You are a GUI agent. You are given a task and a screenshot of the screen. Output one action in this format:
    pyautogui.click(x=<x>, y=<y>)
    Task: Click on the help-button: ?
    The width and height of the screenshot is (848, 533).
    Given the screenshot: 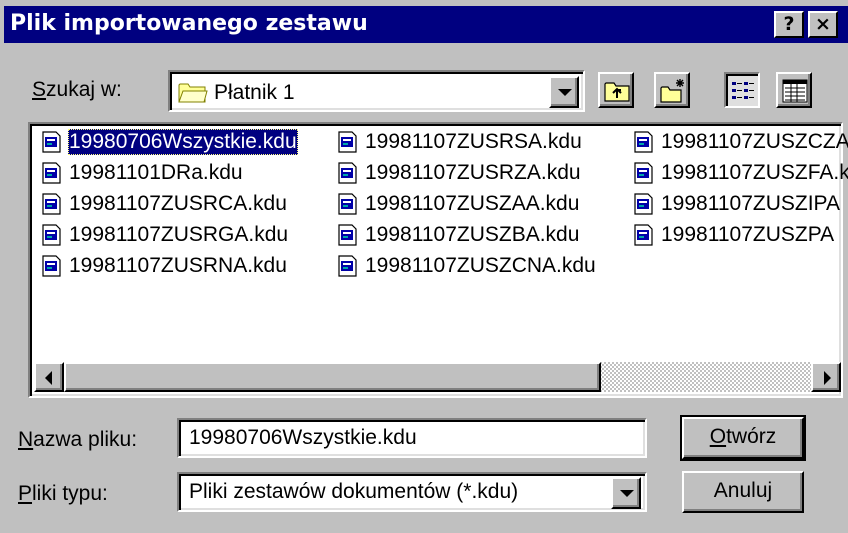 What is the action you would take?
    pyautogui.click(x=789, y=24)
    